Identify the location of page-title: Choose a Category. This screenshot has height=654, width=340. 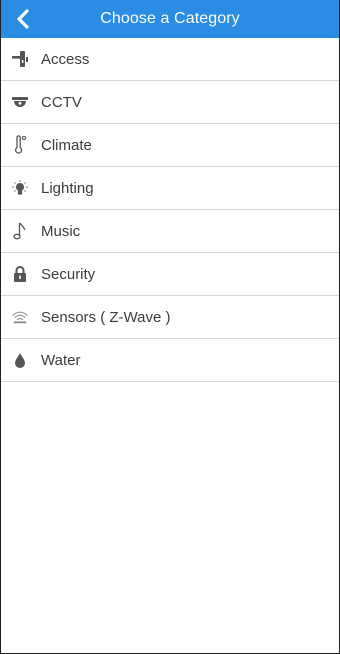
(170, 18).